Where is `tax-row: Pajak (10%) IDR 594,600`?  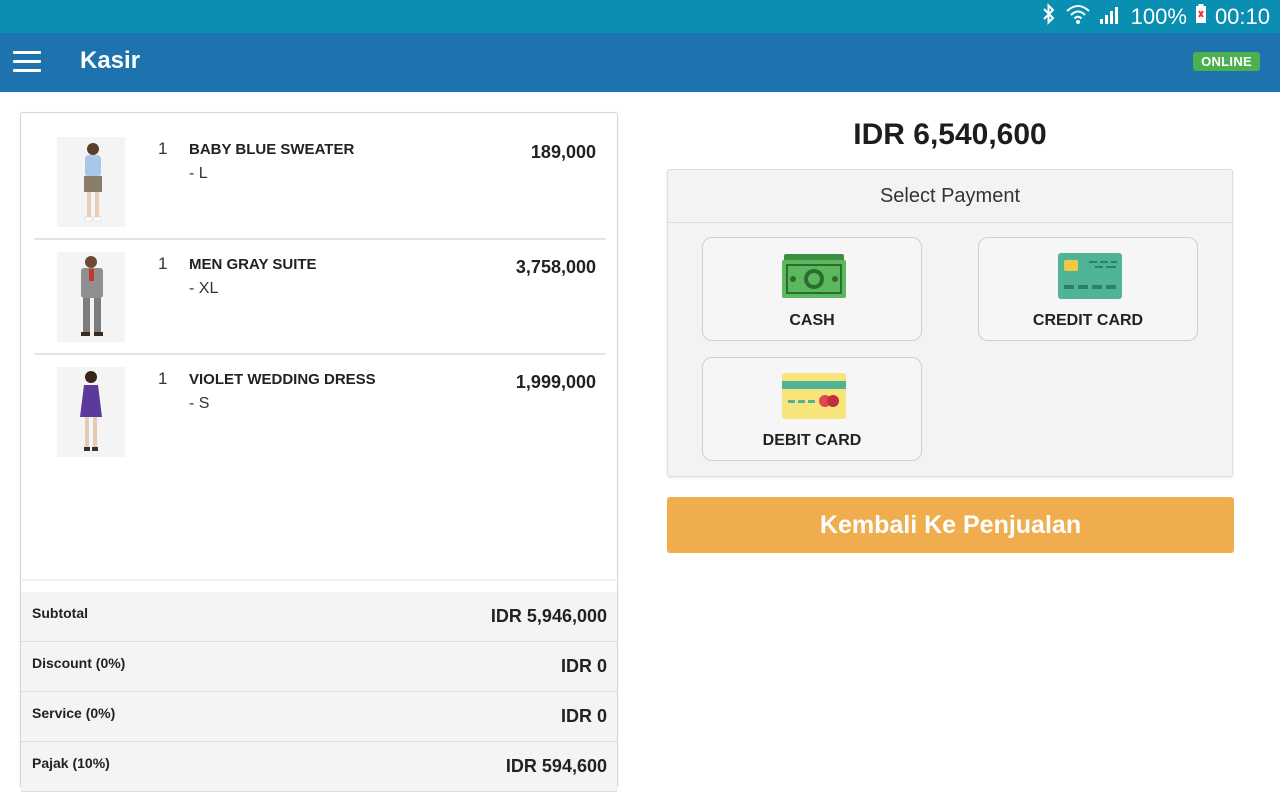 tax-row: Pajak (10%) IDR 594,600 is located at coordinates (319, 767).